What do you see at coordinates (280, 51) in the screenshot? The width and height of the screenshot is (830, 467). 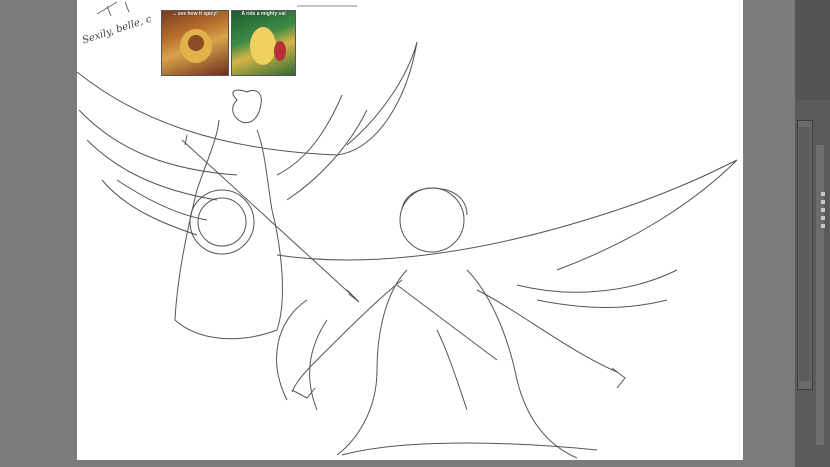 I see `accent-blob` at bounding box center [280, 51].